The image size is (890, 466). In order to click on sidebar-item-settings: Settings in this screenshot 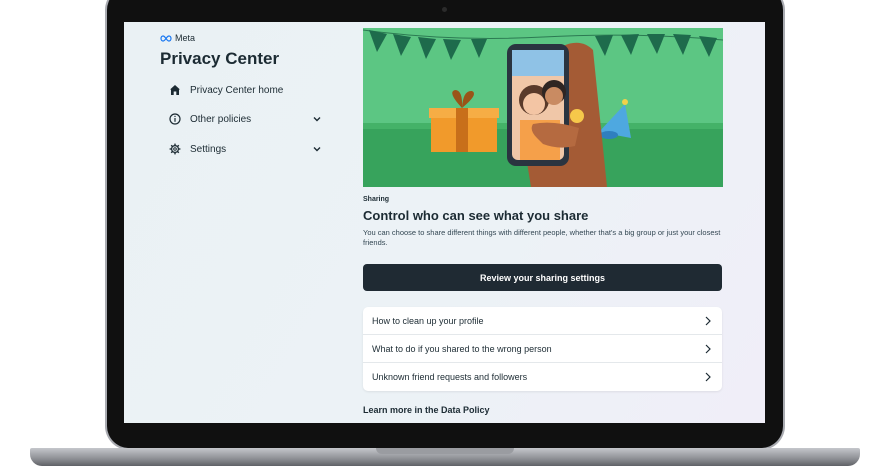, I will do `click(245, 149)`.